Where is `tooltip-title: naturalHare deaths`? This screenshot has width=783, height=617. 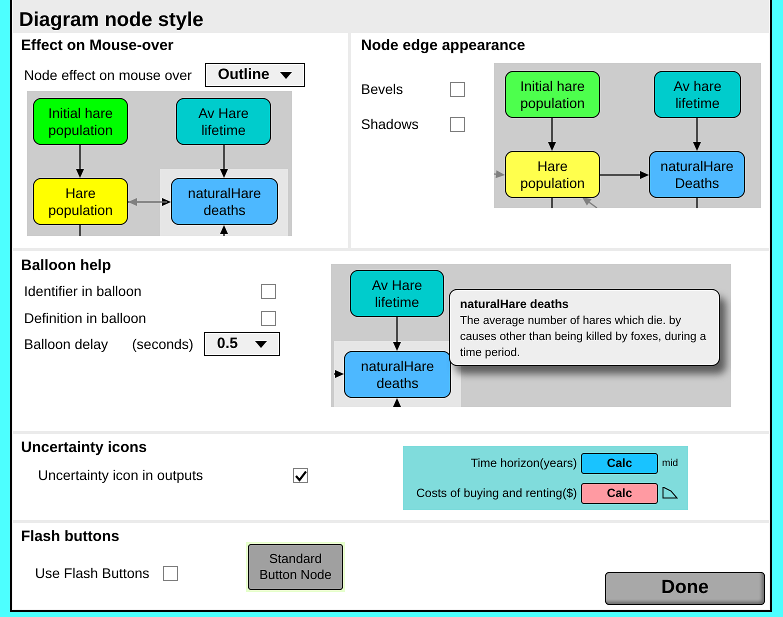 tooltip-title: naturalHare deaths is located at coordinates (515, 304).